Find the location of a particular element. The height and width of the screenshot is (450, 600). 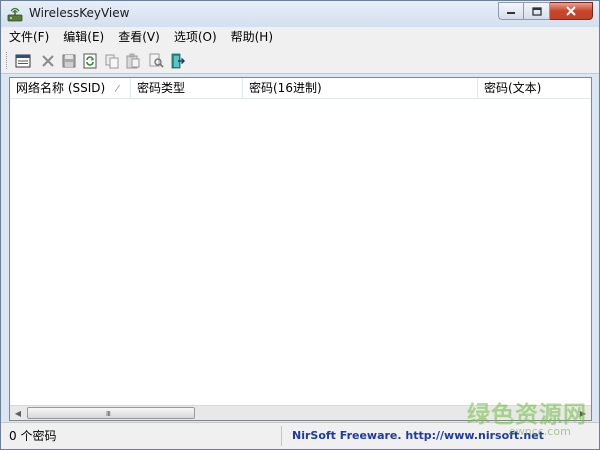

menu-options: 选项(O) is located at coordinates (195, 37).